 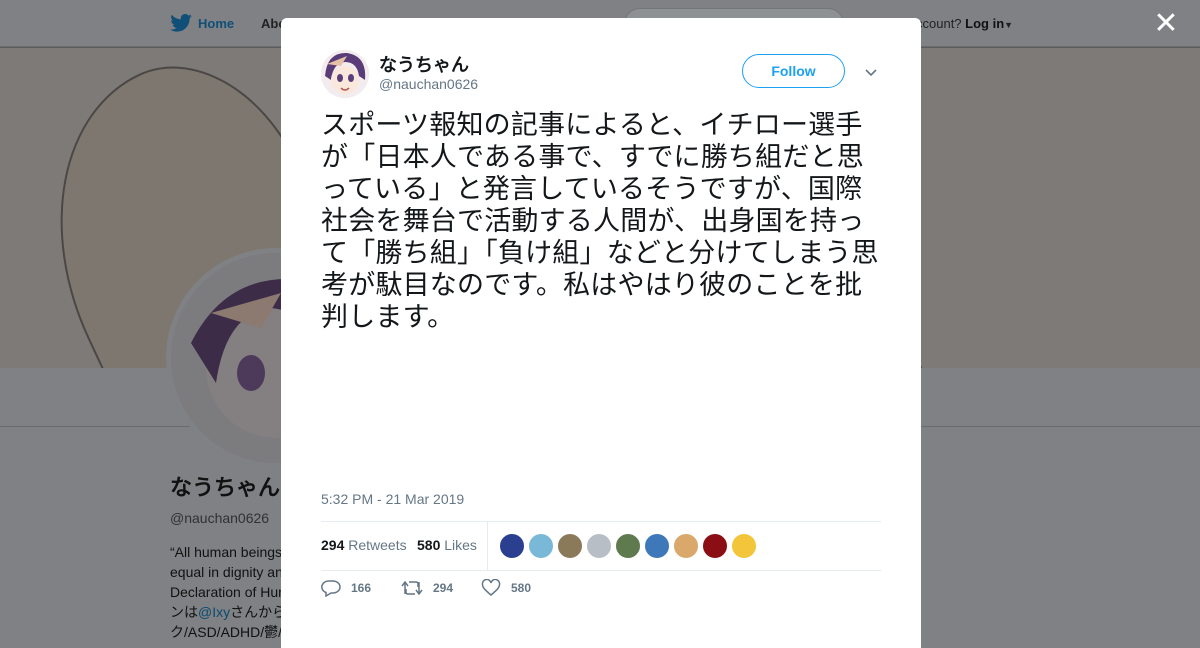 What do you see at coordinates (984, 23) in the screenshot?
I see `login-link: Log in` at bounding box center [984, 23].